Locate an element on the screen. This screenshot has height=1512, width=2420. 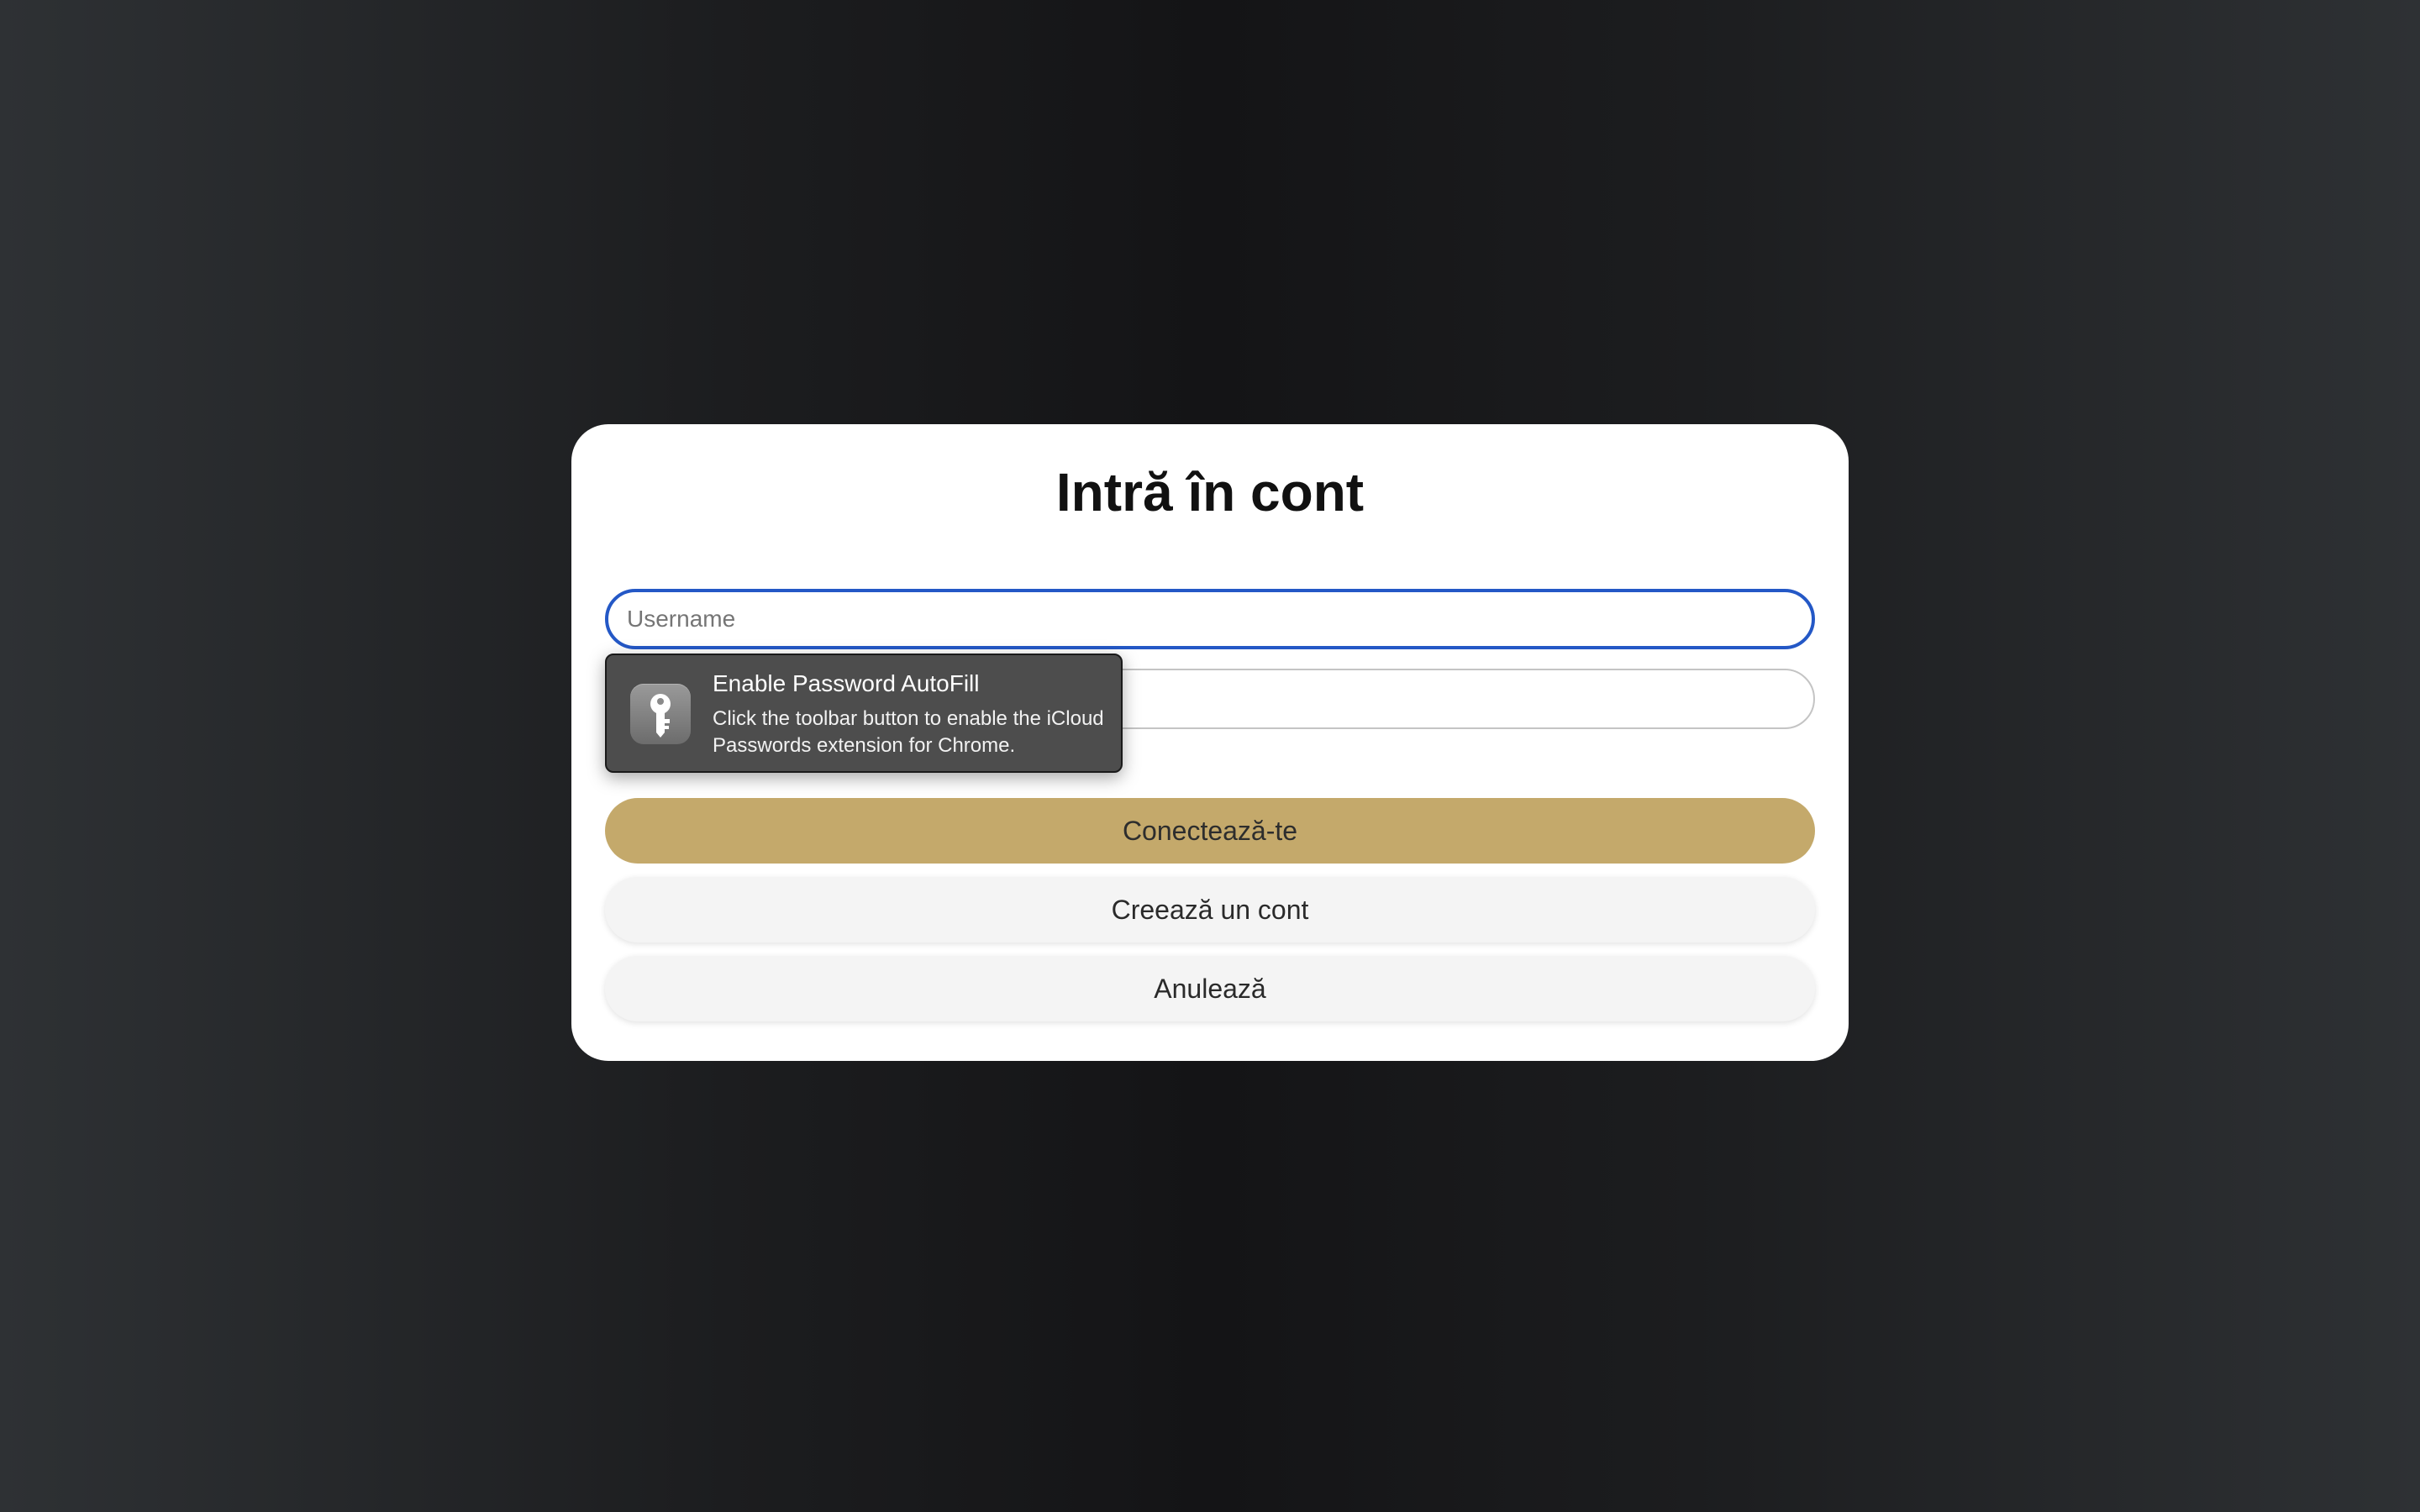
create-account-button: Creează un cont is located at coordinates (1210, 909).